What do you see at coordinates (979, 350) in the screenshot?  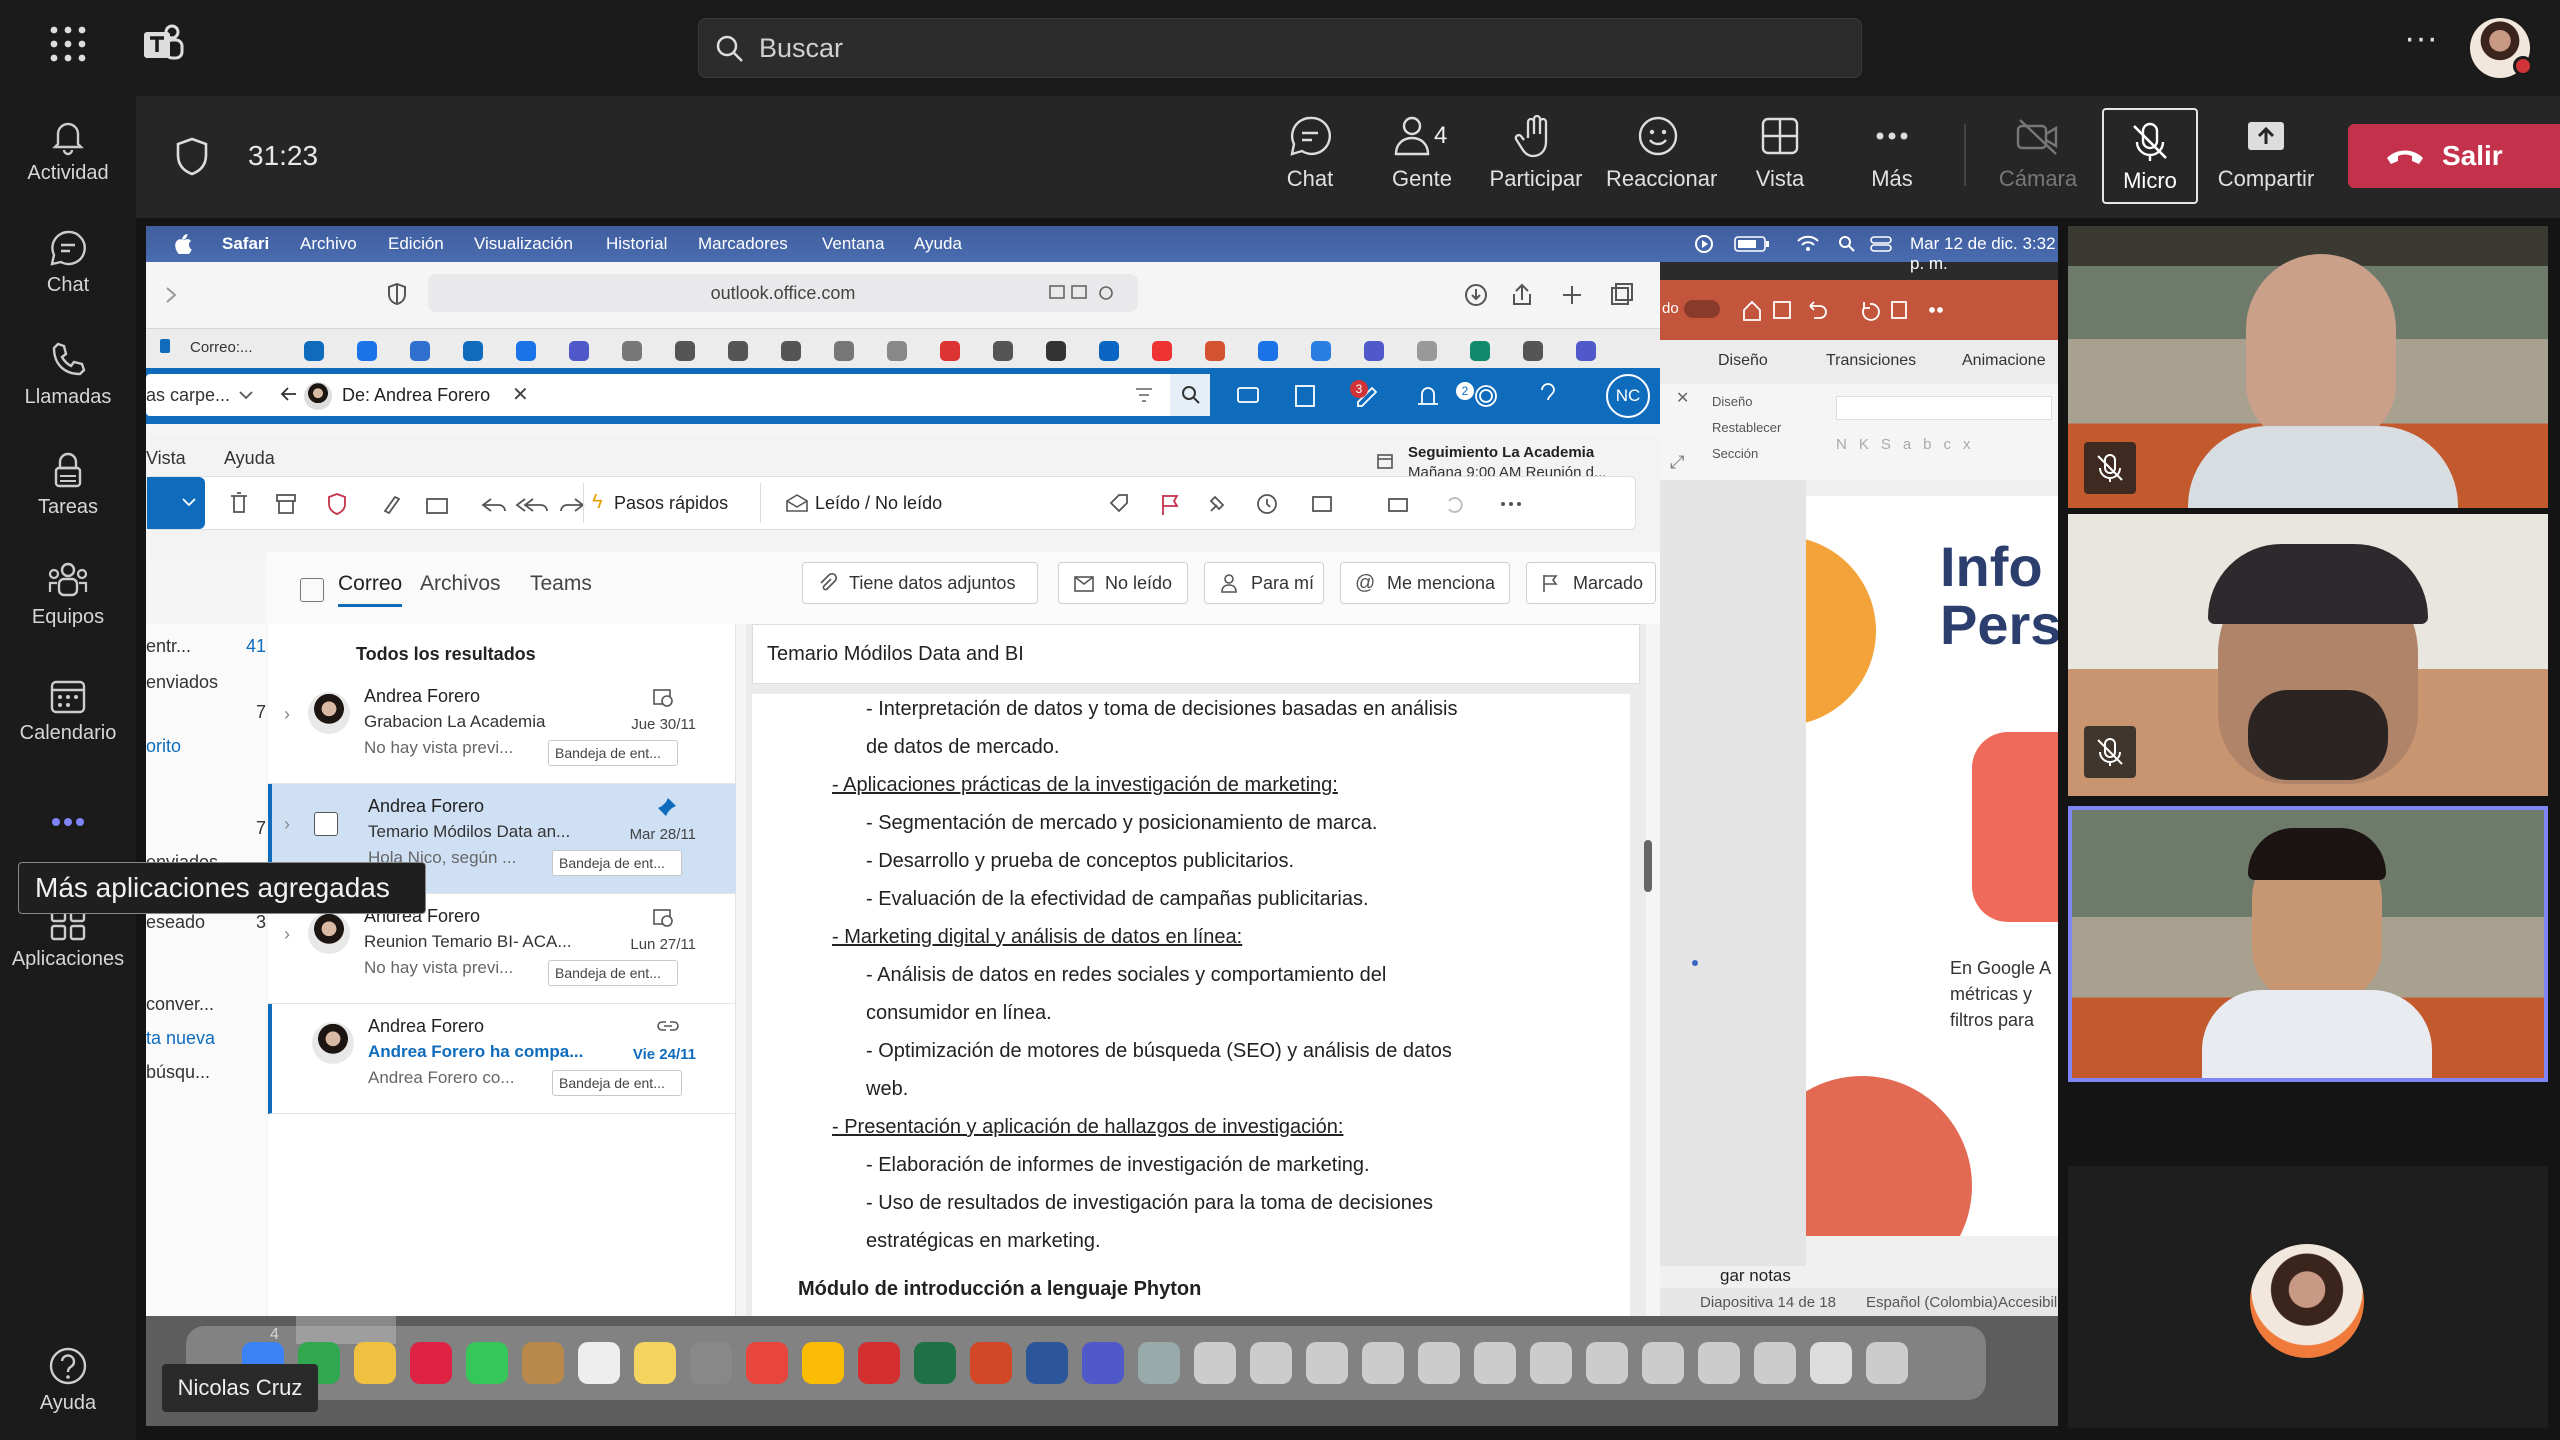 I see `tab-favicons` at bounding box center [979, 350].